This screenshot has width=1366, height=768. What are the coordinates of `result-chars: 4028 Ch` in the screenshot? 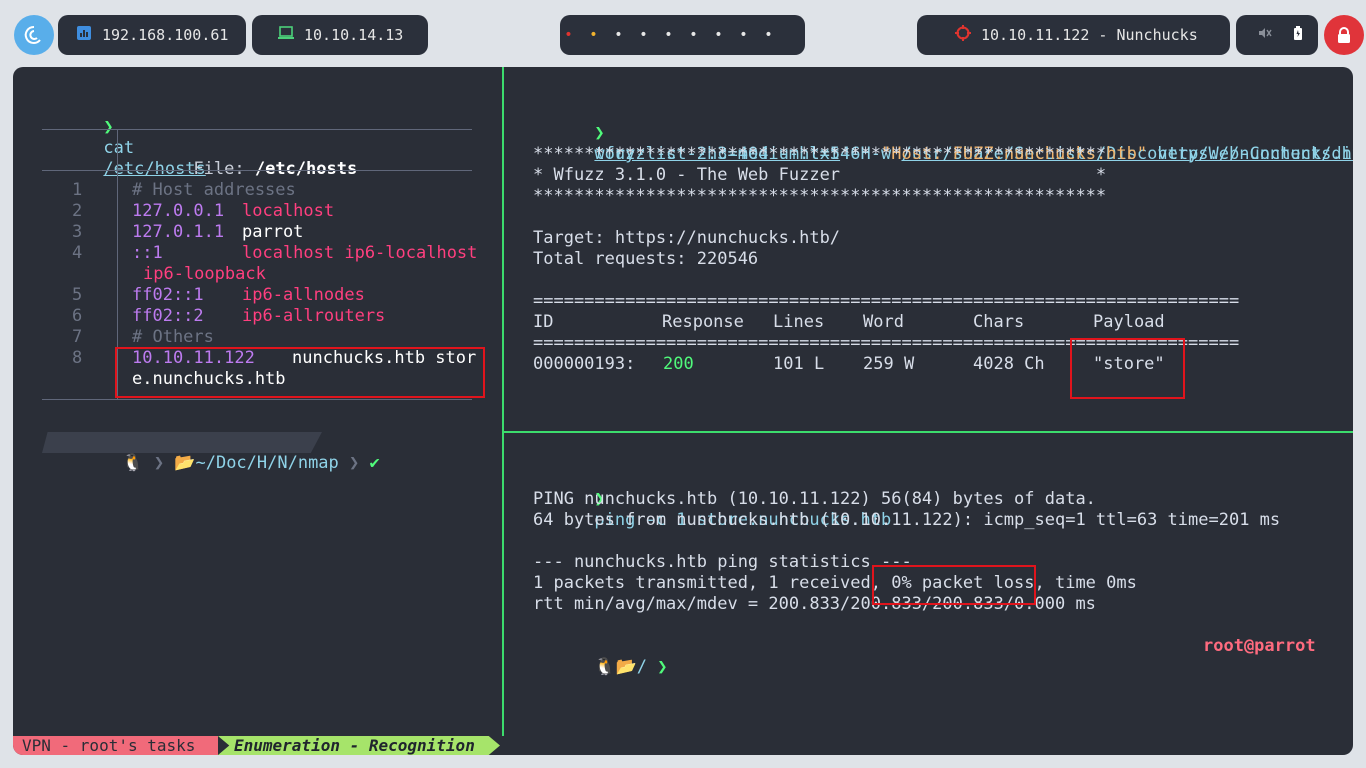 It's located at (1009, 364).